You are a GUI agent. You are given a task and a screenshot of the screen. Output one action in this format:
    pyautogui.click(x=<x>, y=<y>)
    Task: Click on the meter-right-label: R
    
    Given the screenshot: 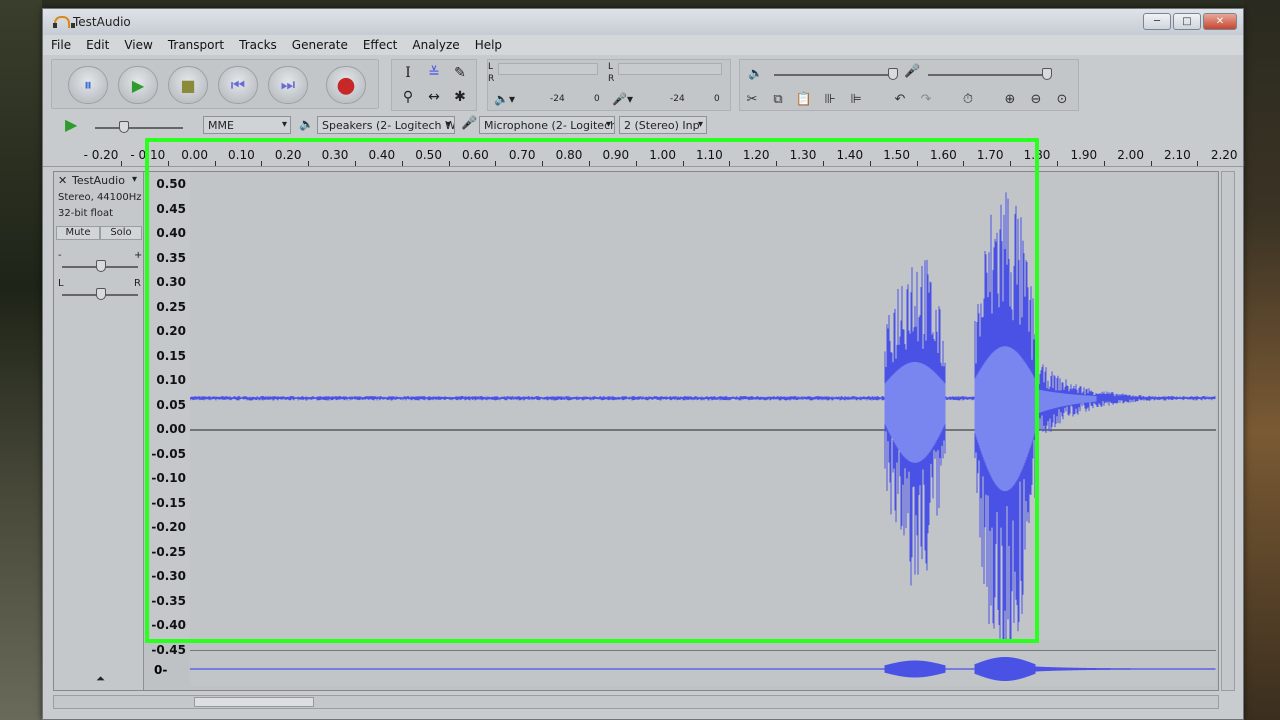 What is the action you would take?
    pyautogui.click(x=491, y=79)
    